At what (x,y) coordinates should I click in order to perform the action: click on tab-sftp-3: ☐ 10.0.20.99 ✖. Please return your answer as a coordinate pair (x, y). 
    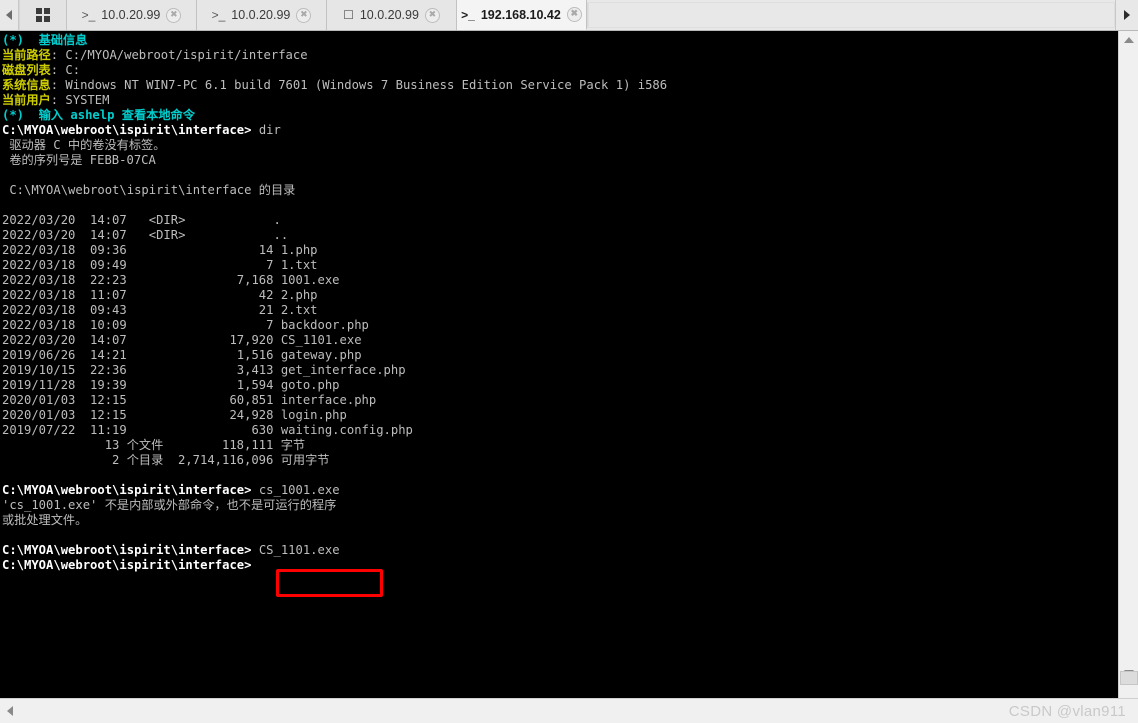
    Looking at the image, I should click on (392, 15).